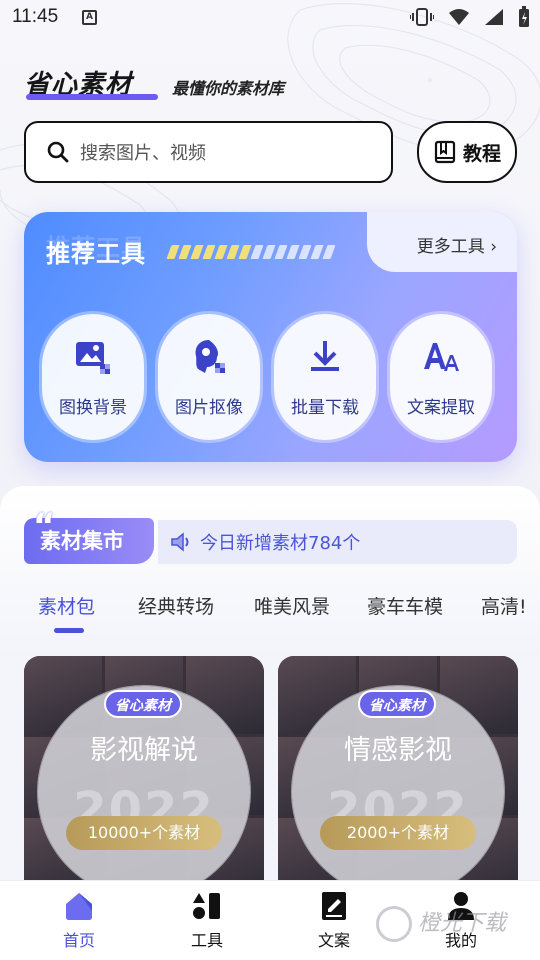 The height and width of the screenshot is (960, 540). I want to click on tutorial-button: 教程, so click(467, 152).